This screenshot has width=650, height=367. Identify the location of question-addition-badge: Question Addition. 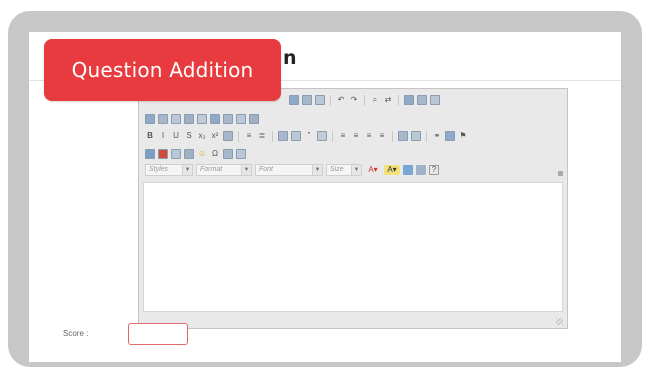
(162, 70).